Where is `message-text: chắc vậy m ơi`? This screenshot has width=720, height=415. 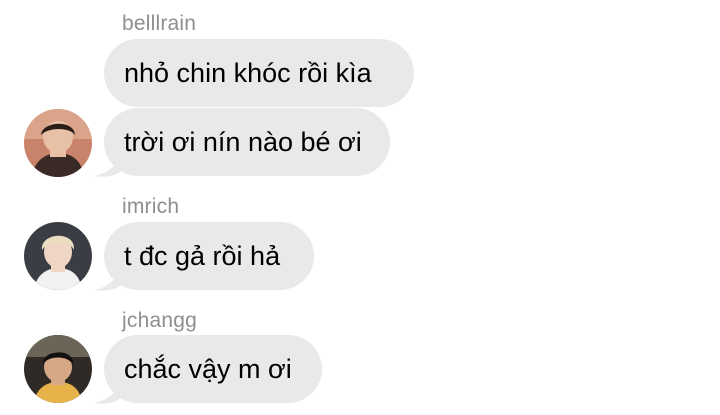
message-text: chắc vậy m ơi is located at coordinates (208, 368).